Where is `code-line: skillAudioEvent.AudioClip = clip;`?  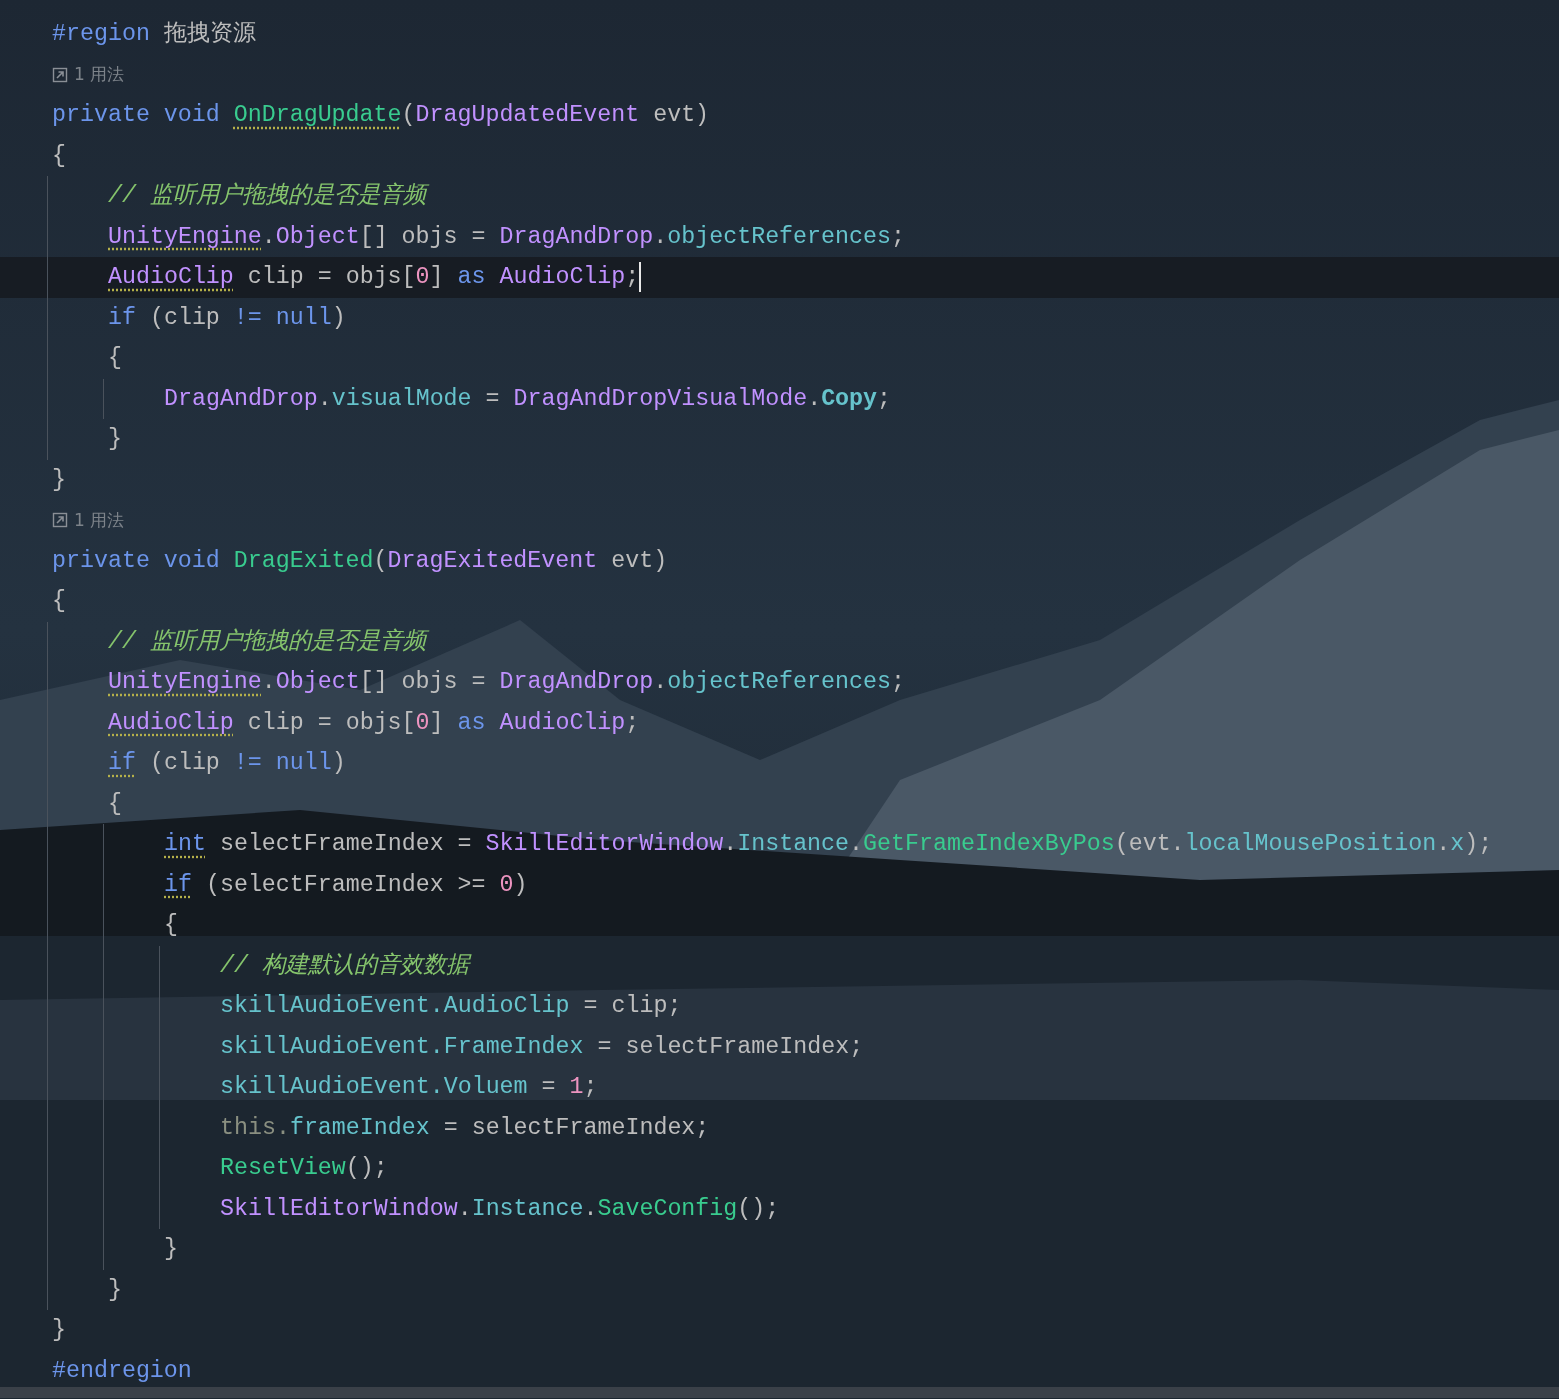 code-line: skillAudioEvent.AudioClip = clip; is located at coordinates (451, 1006).